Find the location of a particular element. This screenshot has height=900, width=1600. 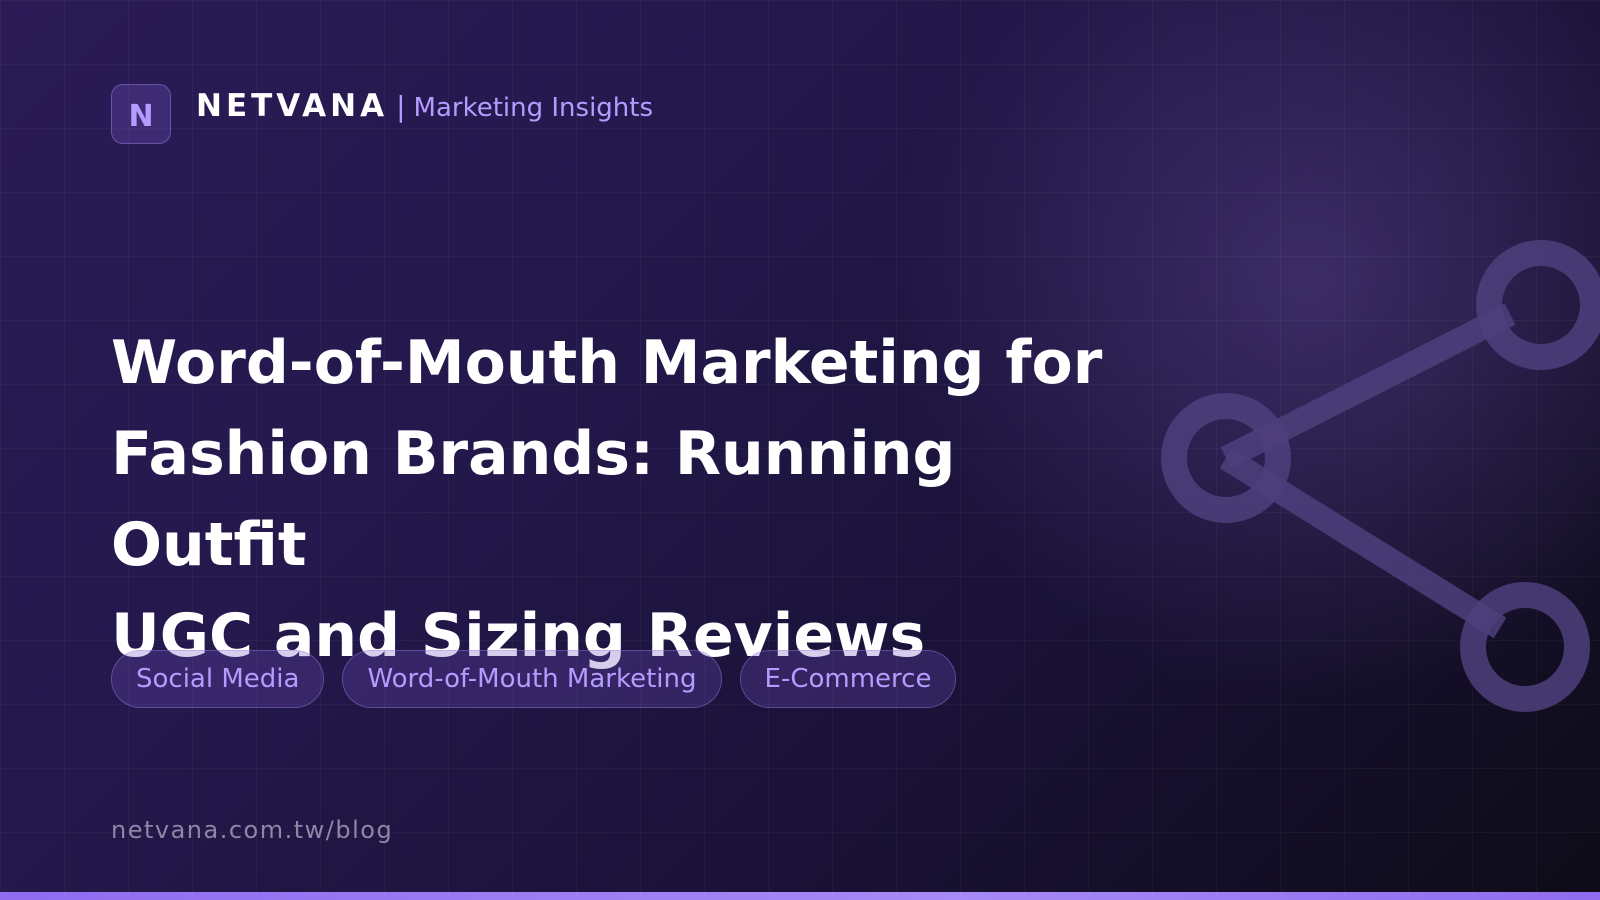

brand-name: NETVANA is located at coordinates (292, 106).